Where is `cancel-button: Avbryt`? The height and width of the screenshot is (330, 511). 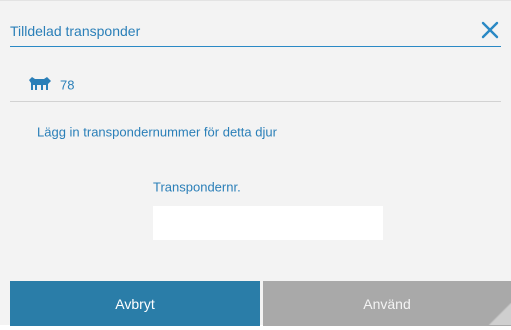
cancel-button: Avbryt is located at coordinates (135, 303).